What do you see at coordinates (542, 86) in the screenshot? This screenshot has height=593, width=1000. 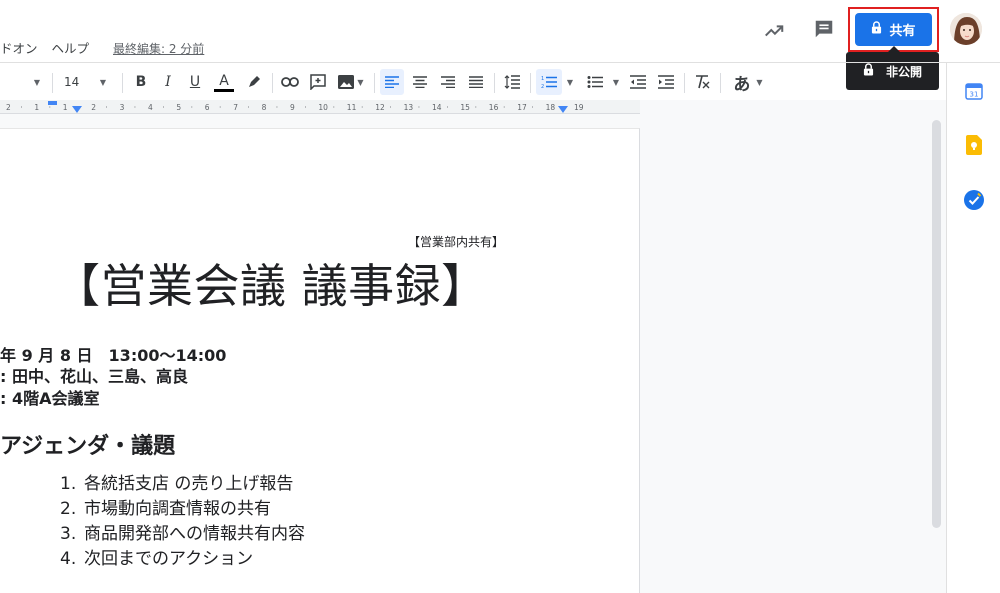 I see `svg-text: 2` at bounding box center [542, 86].